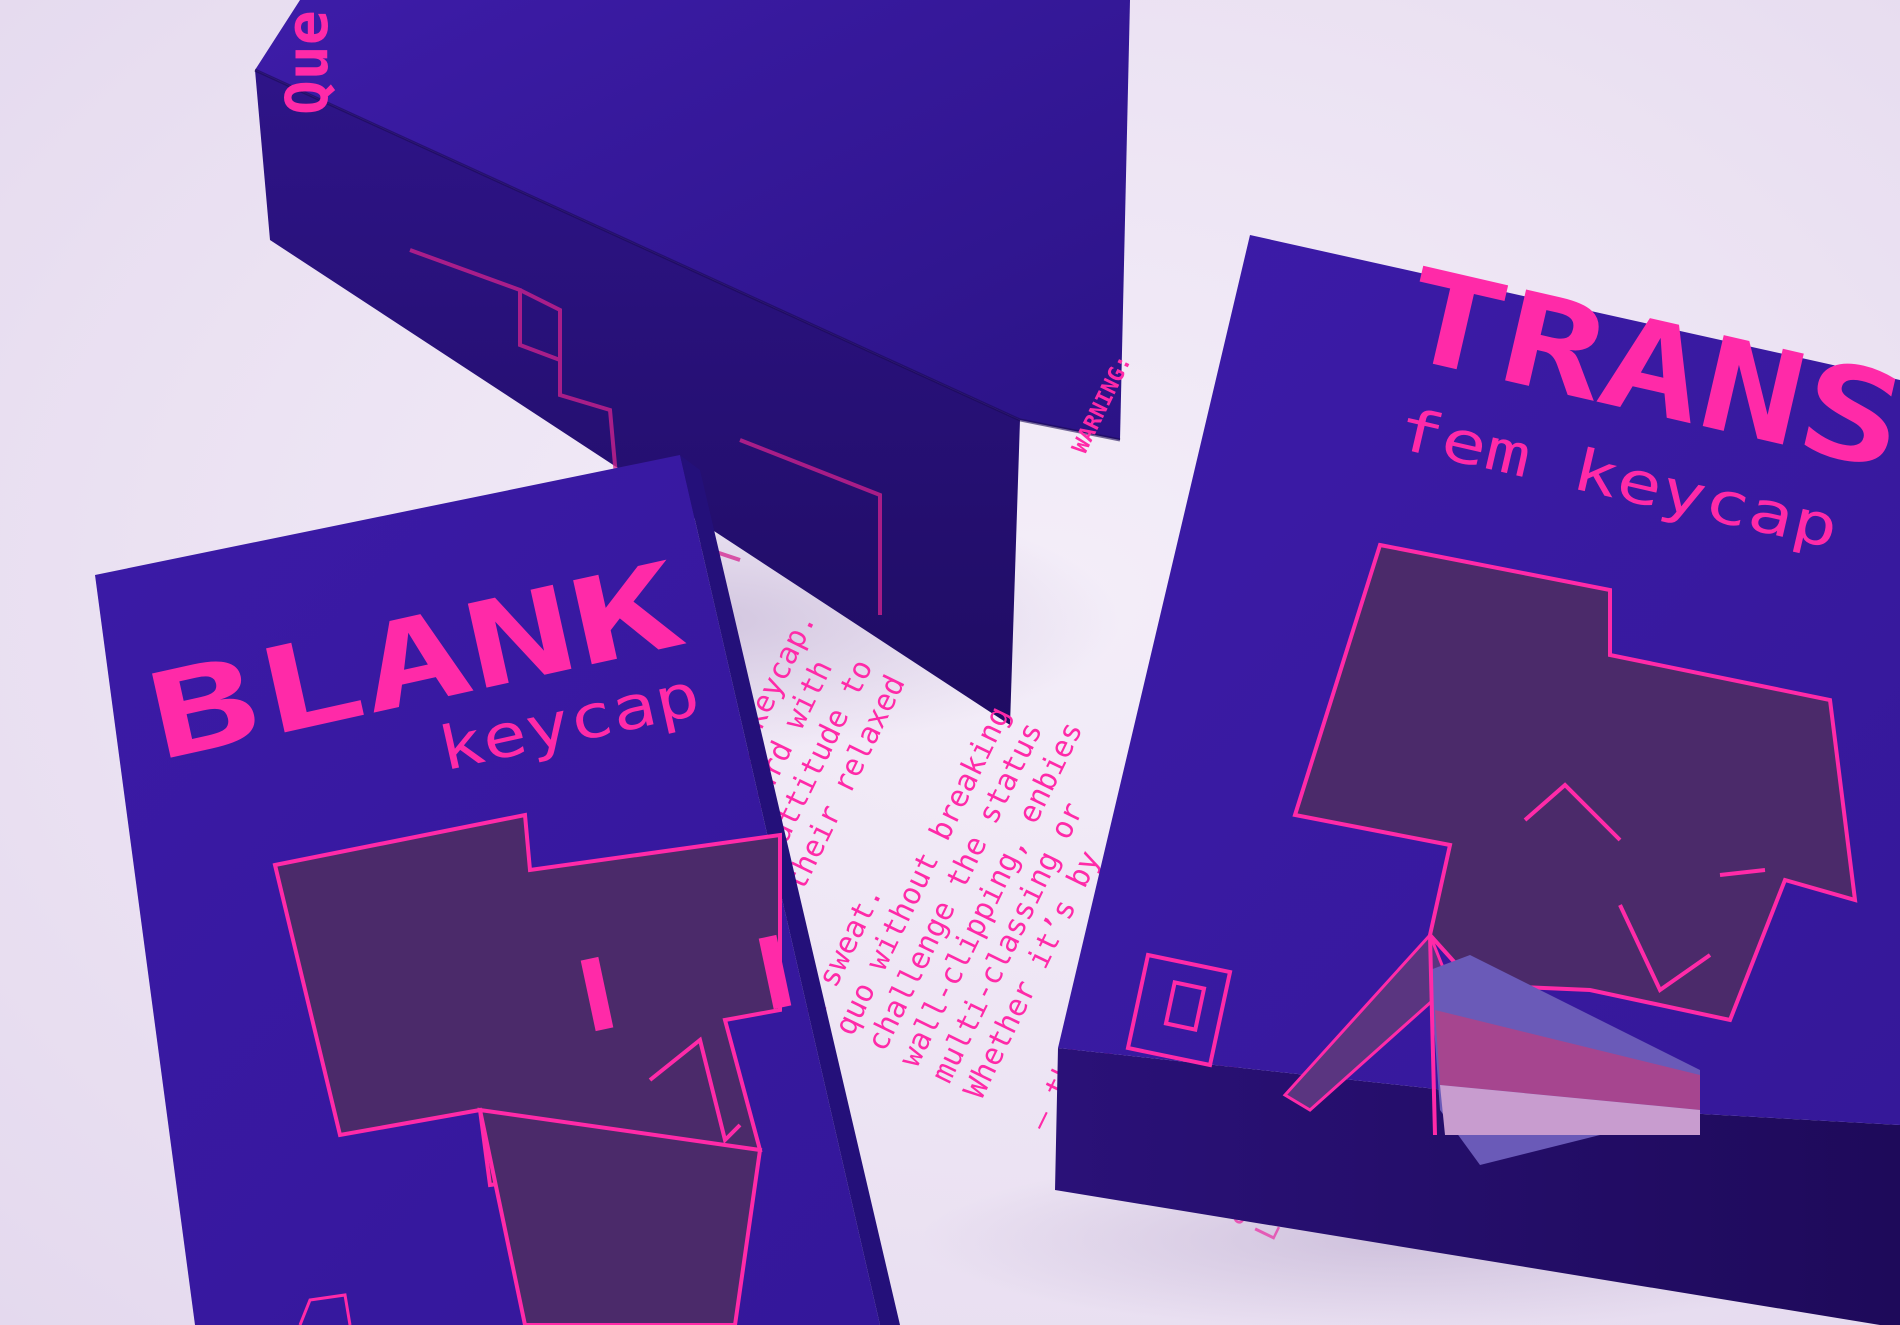 Image resolution: width=1900 pixels, height=1325 pixels. I want to click on top-box-title: Que, so click(307, 62).